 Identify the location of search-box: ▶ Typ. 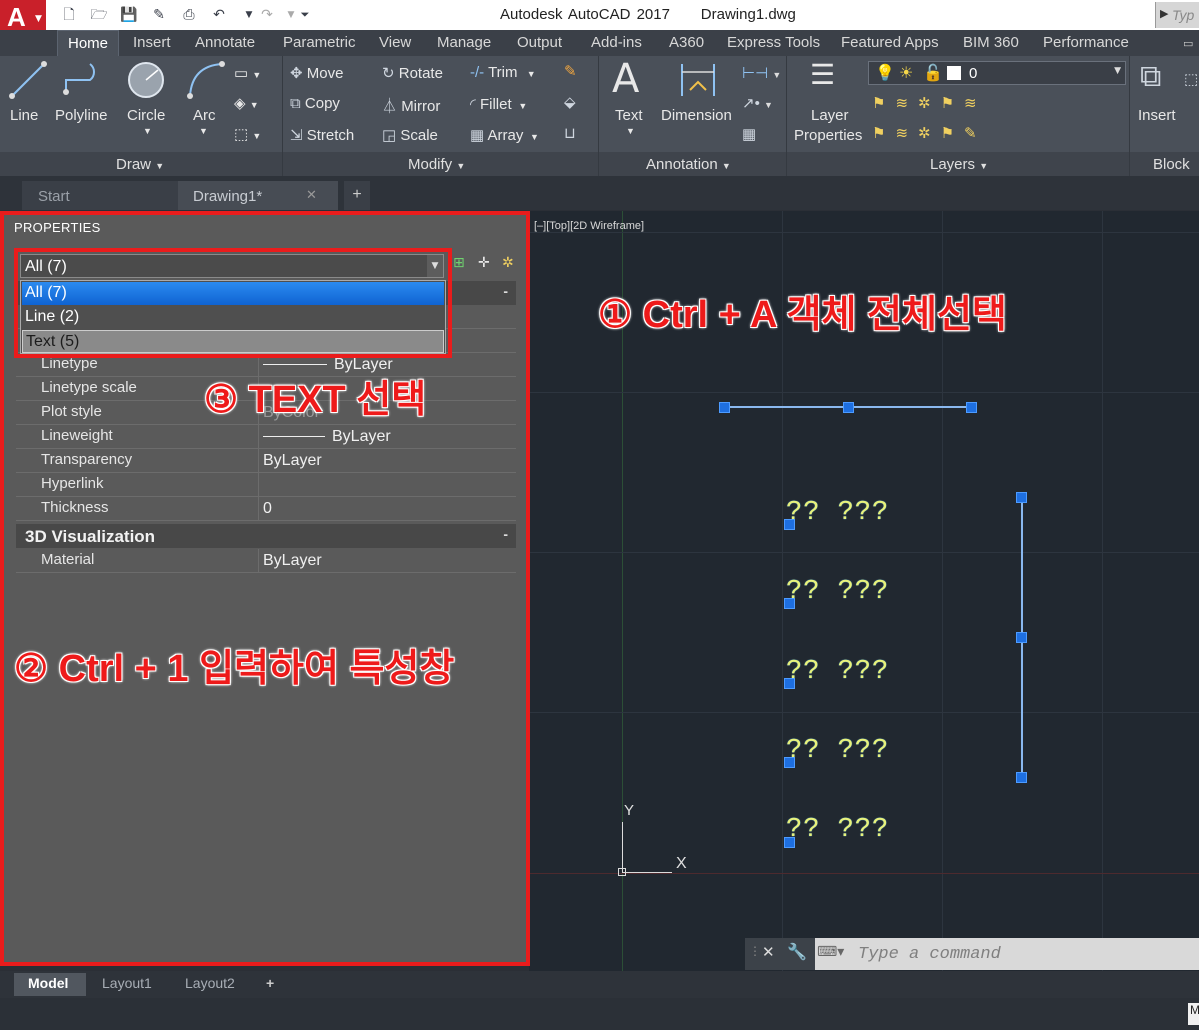
(1177, 15).